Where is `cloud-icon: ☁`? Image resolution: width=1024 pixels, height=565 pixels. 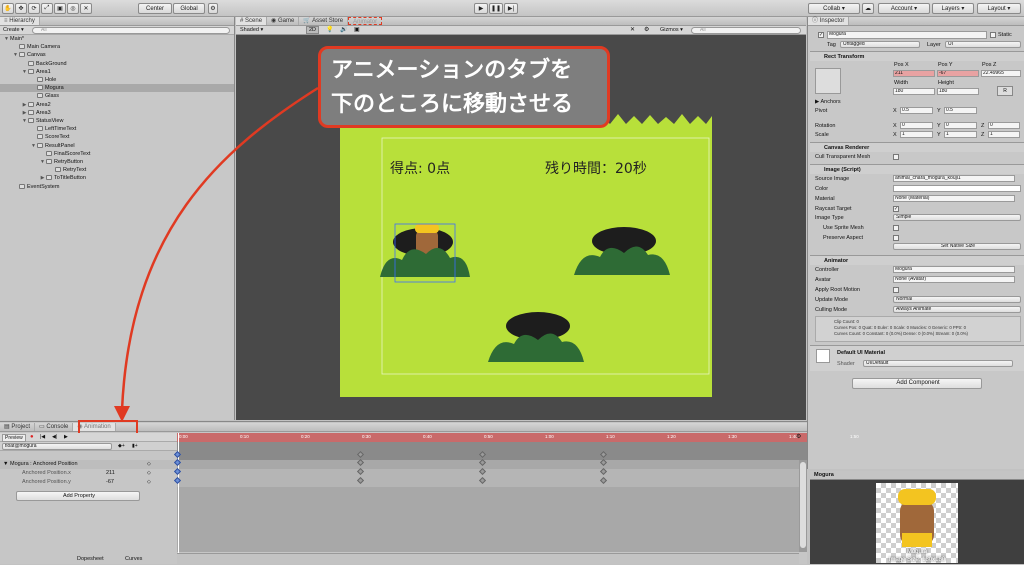
cloud-icon: ☁ is located at coordinates (868, 8).